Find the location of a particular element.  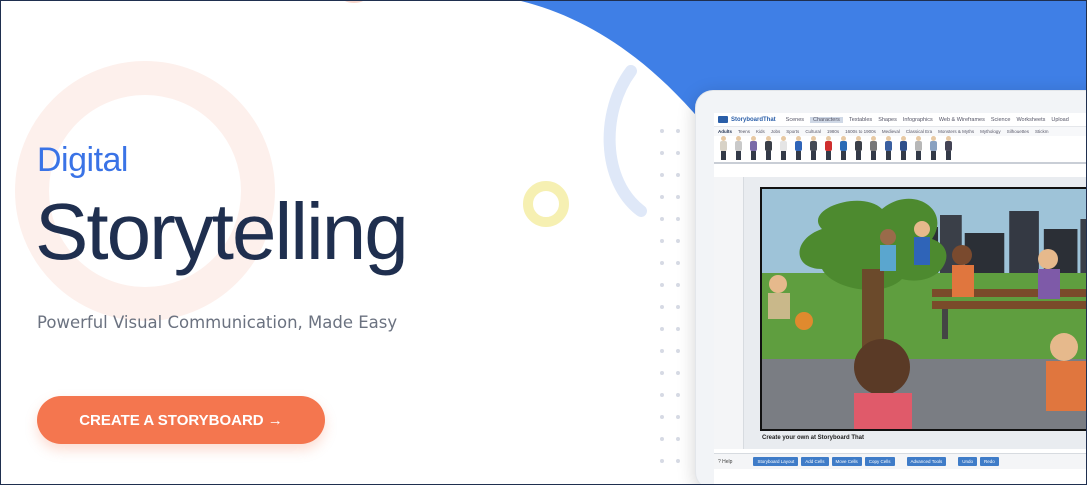

app-logo: StoryboardThat is located at coordinates (747, 119).